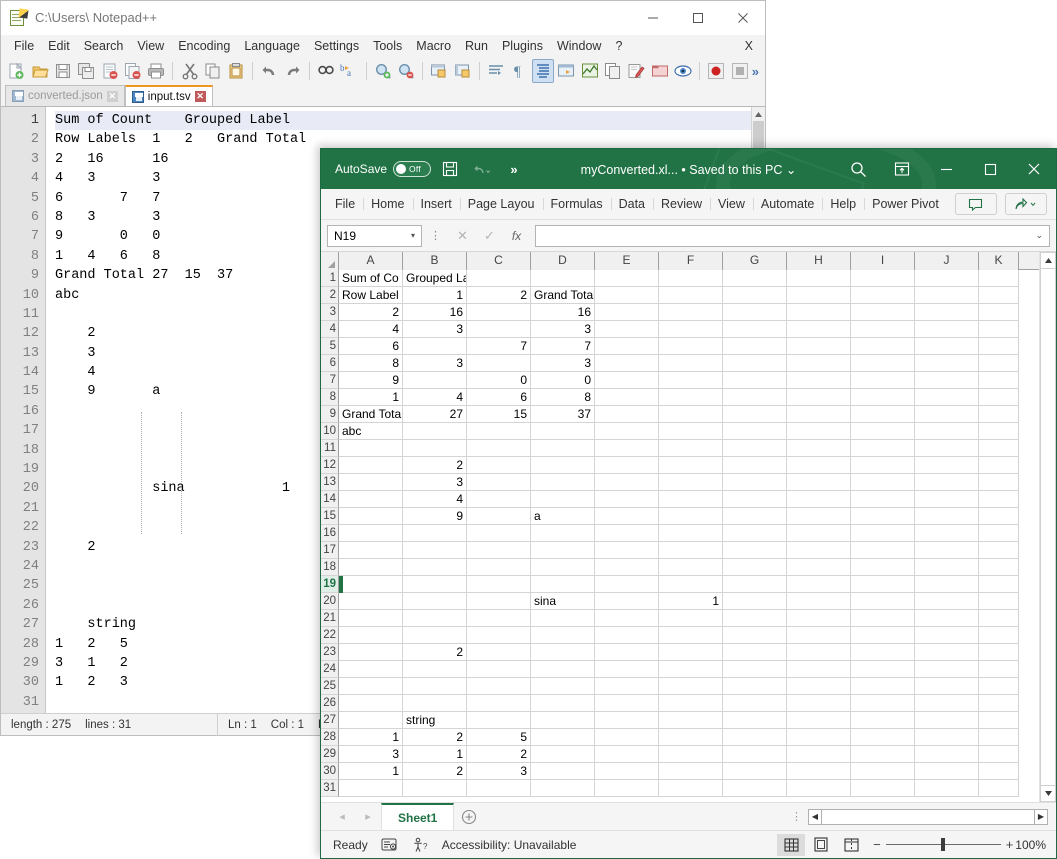  Describe the element at coordinates (755, 431) in the screenshot. I see `cell-G10` at that location.